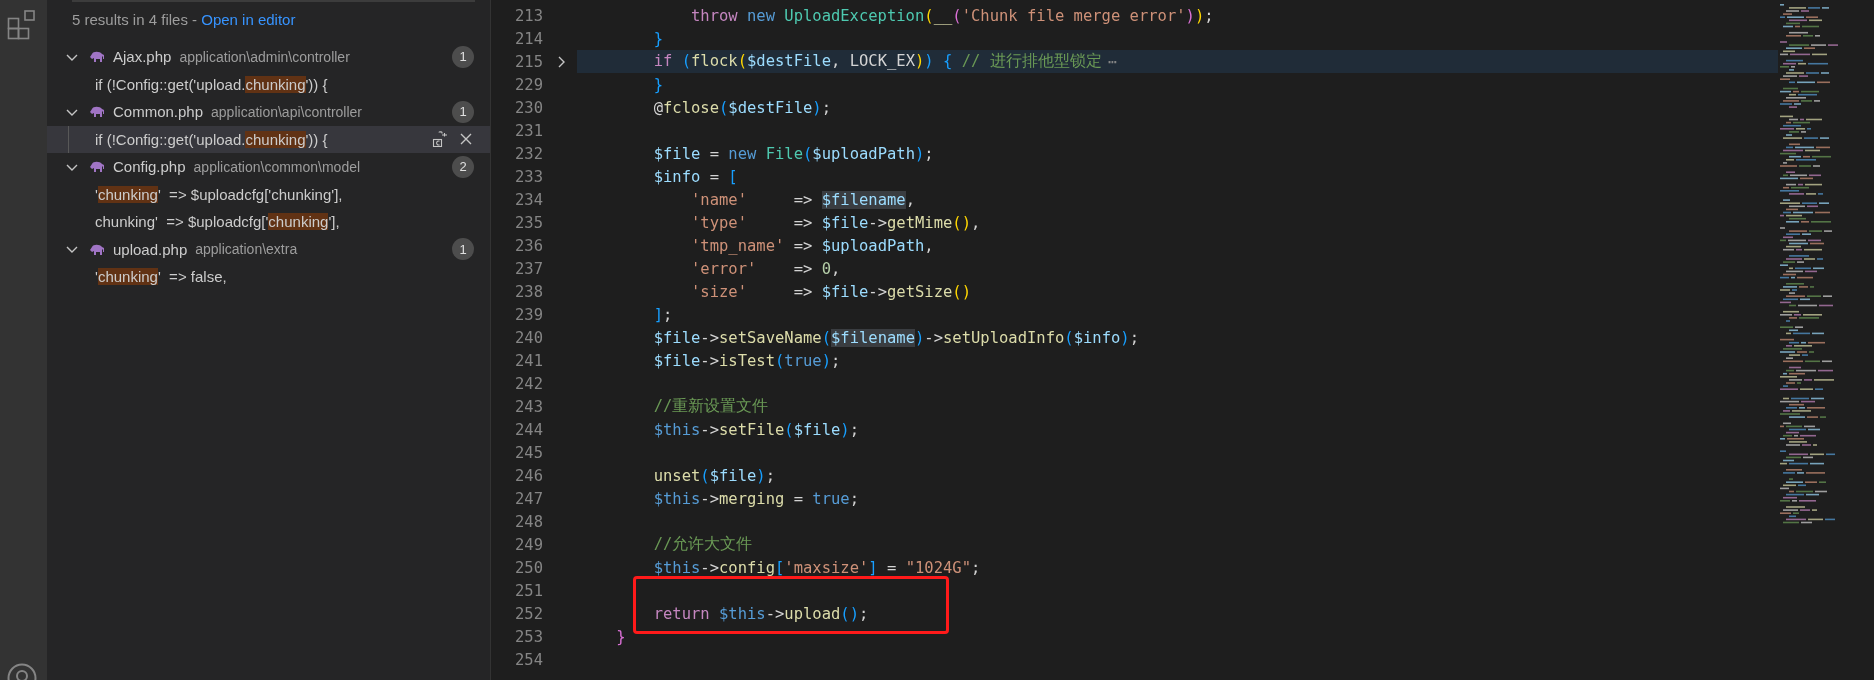 The width and height of the screenshot is (1874, 680). I want to click on code-line: 'type' => $file->getMime(),, so click(835, 222).